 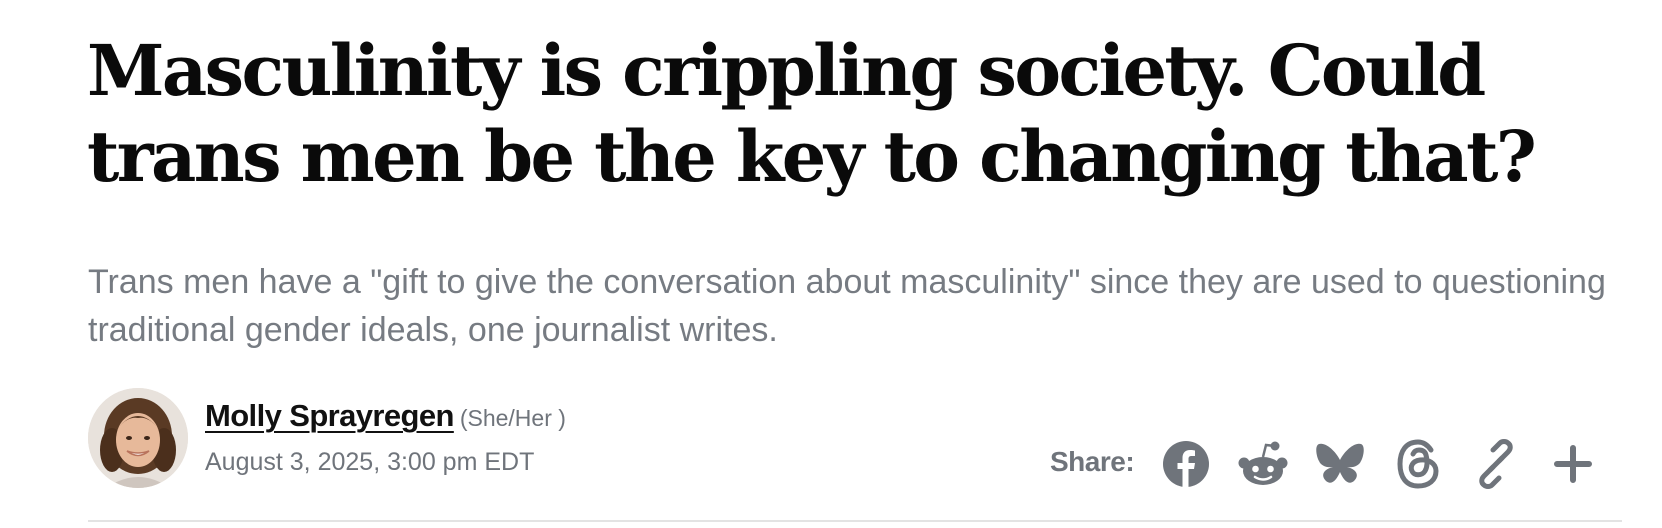 I want to click on reddit-icon, so click(x=1263, y=463).